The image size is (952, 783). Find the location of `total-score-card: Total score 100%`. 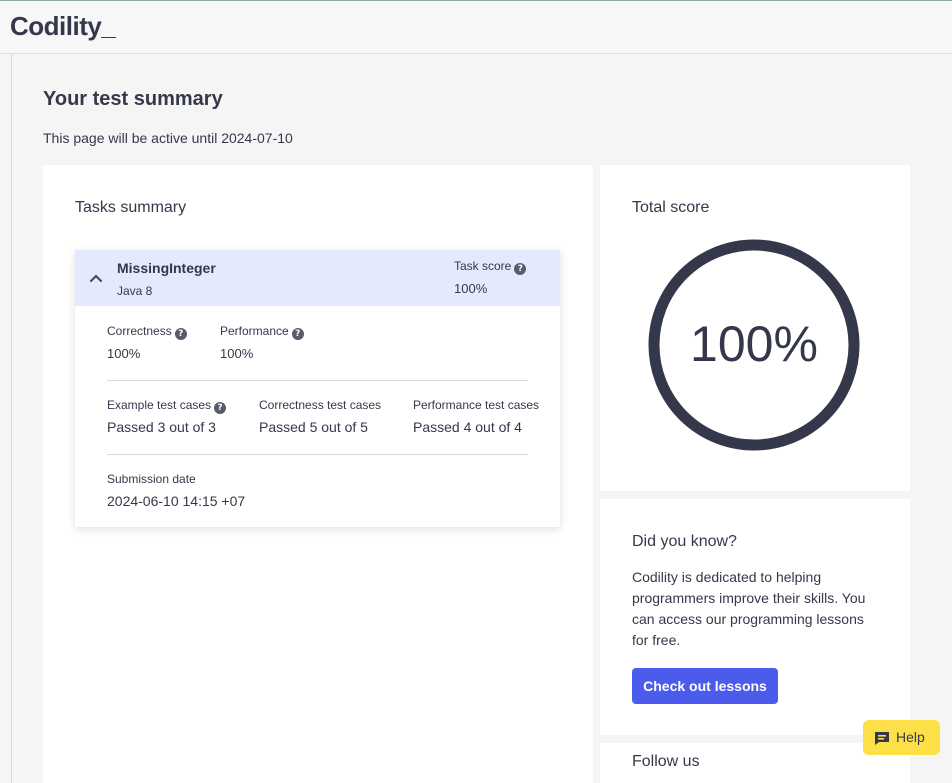

total-score-card: Total score 100% is located at coordinates (755, 328).